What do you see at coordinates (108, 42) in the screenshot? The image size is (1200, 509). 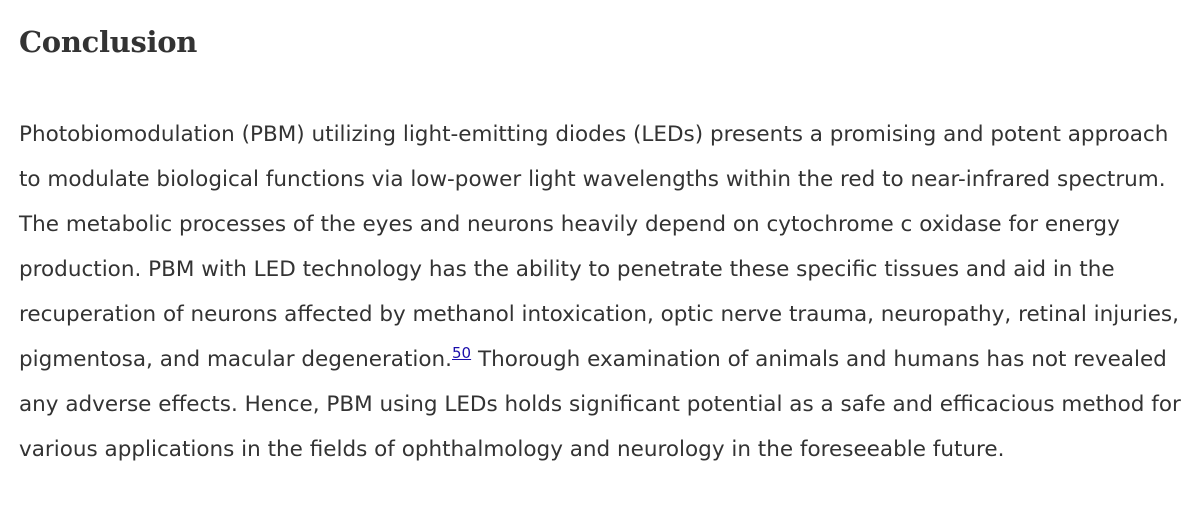 I see `section-heading: Conclusion` at bounding box center [108, 42].